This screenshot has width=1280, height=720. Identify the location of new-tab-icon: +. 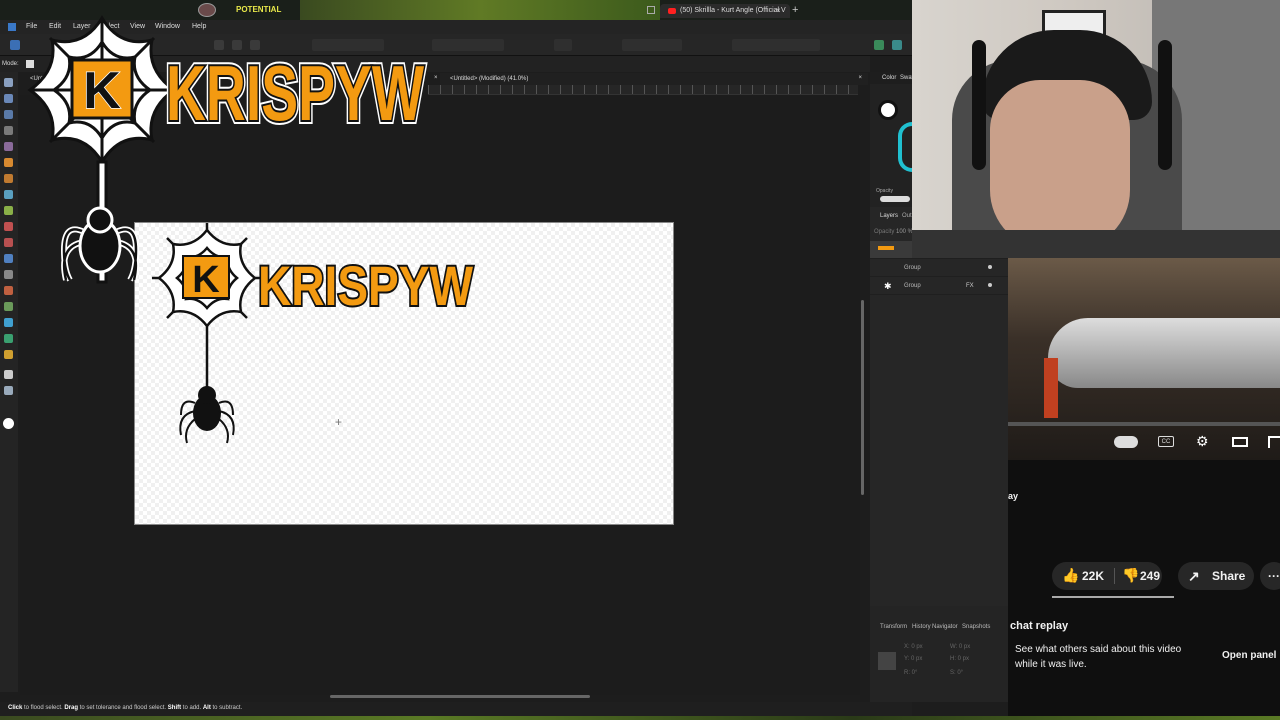
(795, 10).